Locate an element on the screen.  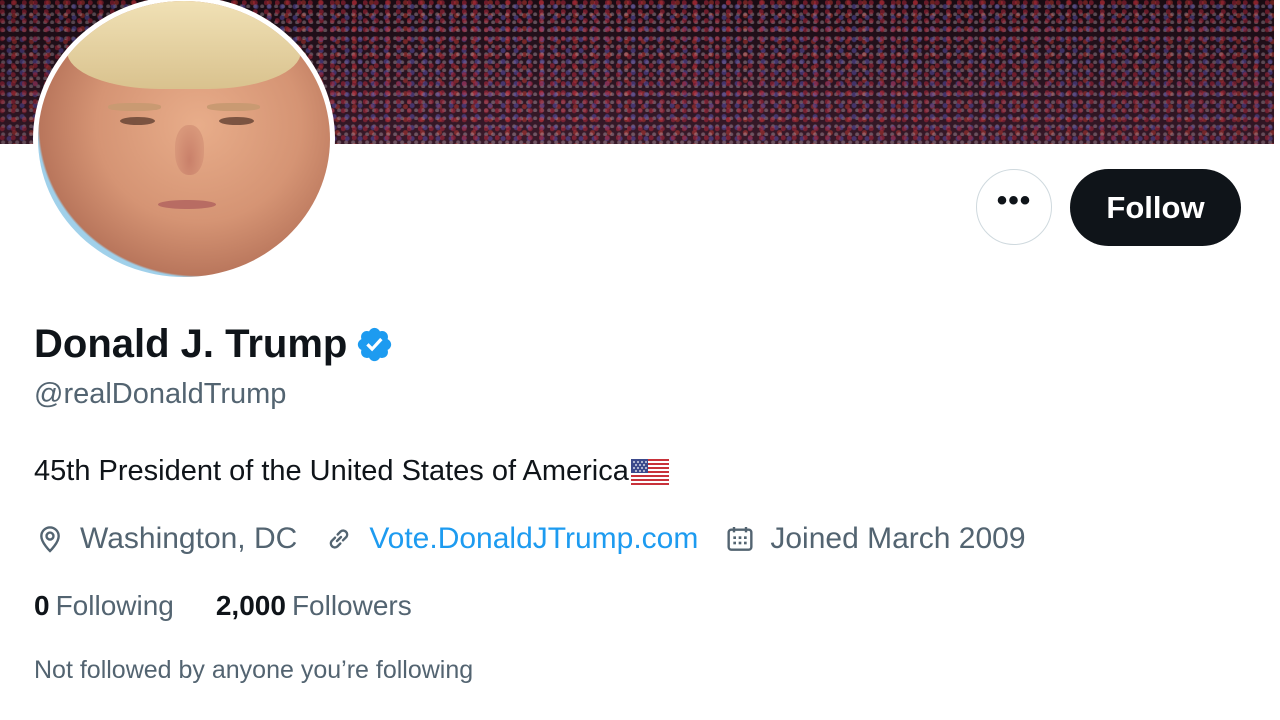
avatar-hair is located at coordinates (184, 45).